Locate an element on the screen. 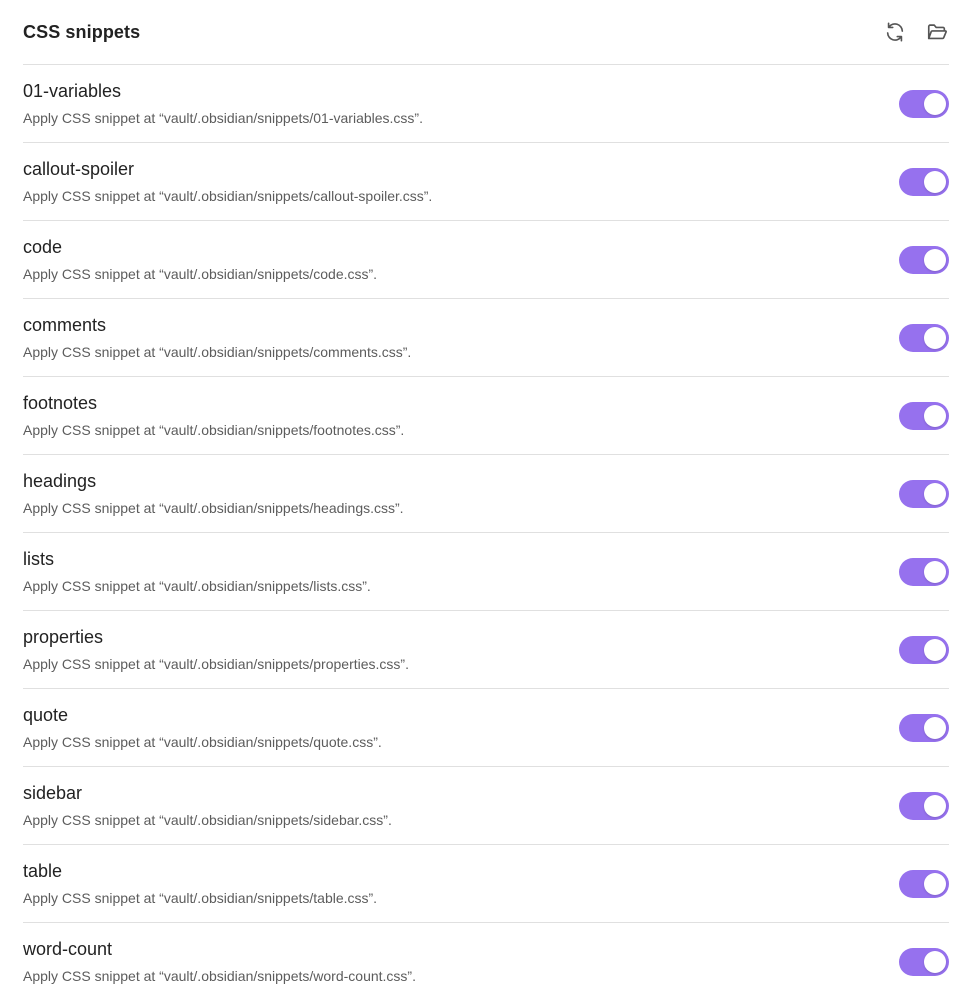 The height and width of the screenshot is (1001, 968). section-title: CSS snippets is located at coordinates (82, 32).